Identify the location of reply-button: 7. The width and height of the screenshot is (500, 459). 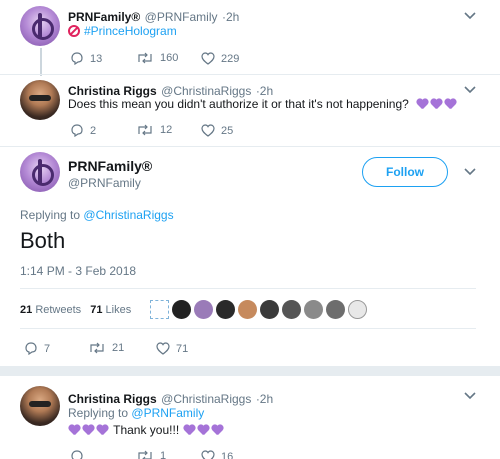
(37, 348).